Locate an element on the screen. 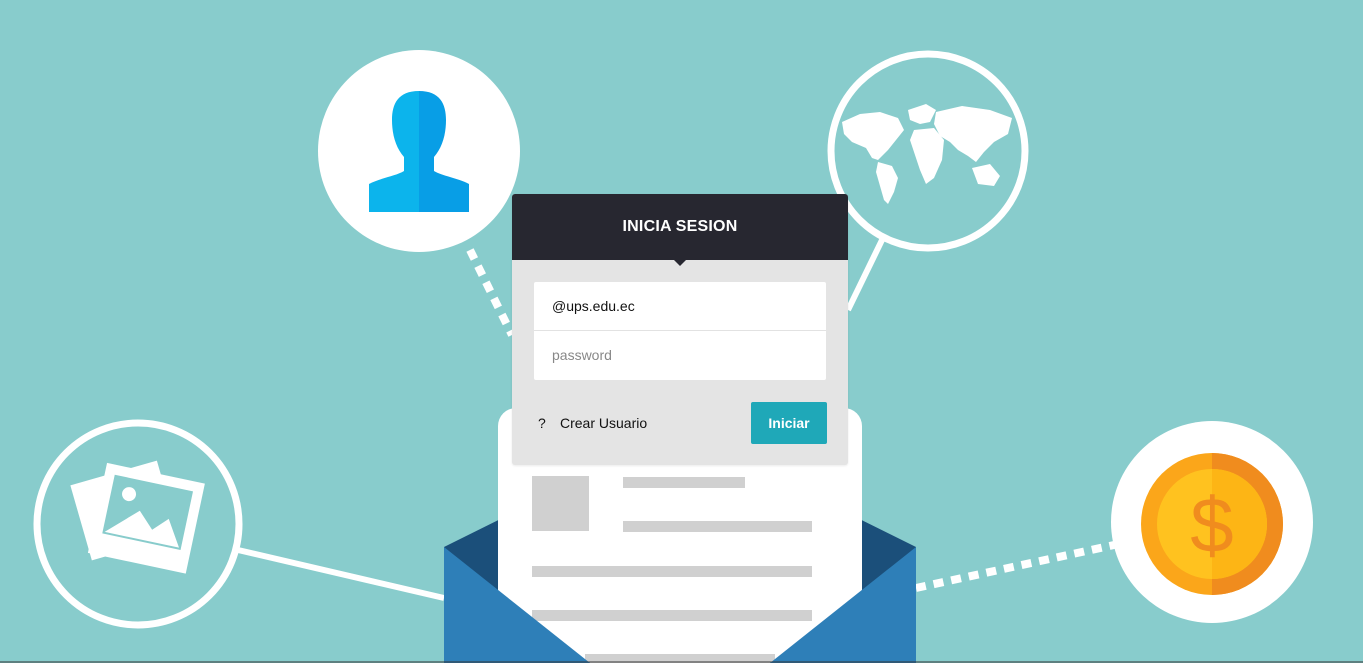 The width and height of the screenshot is (1363, 663). login-footer: ? Crear Usuario Iniciar is located at coordinates (680, 423).